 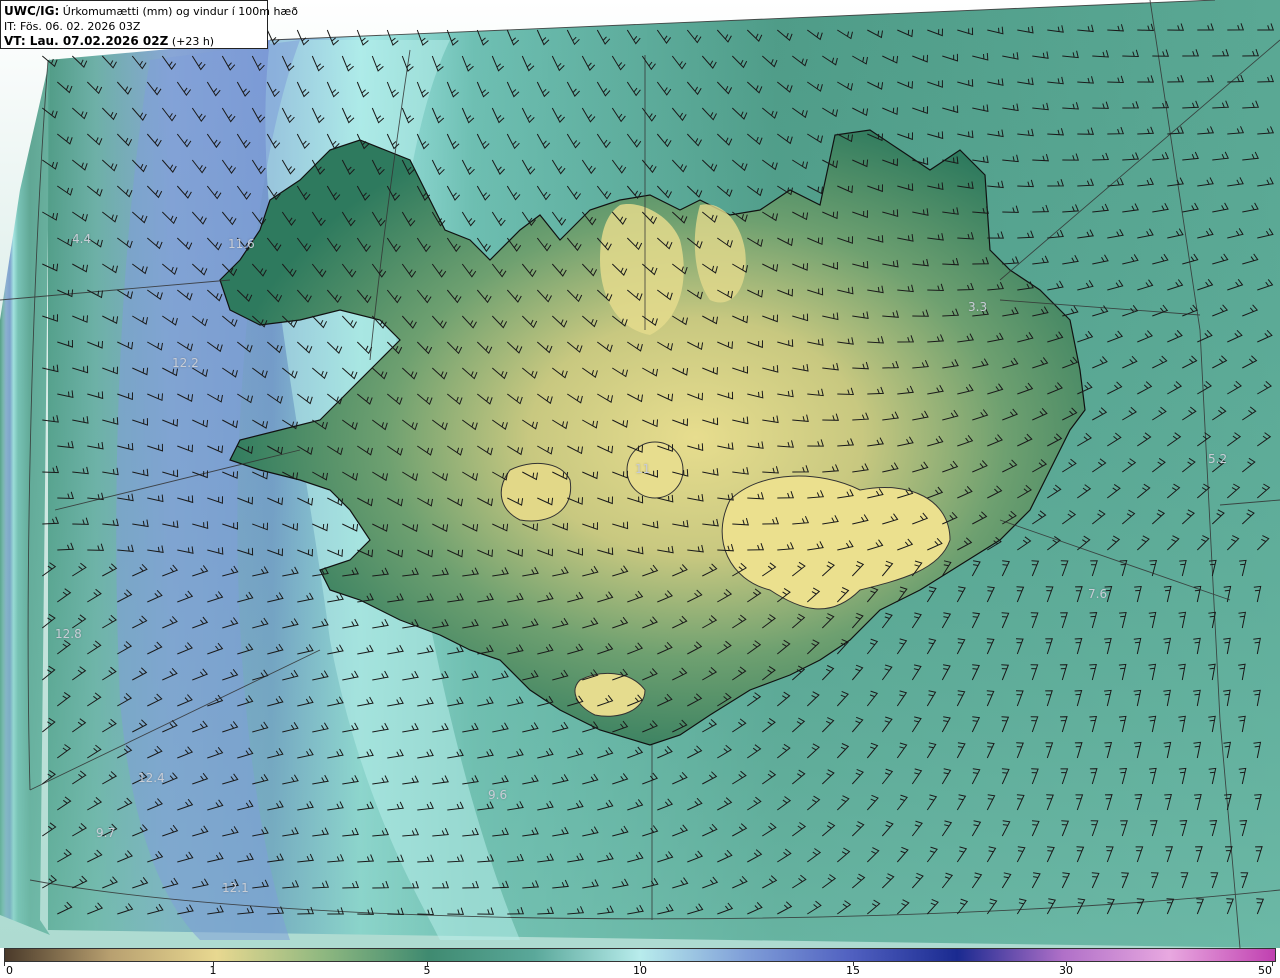 What do you see at coordinates (498, 795) in the screenshot?
I see `station-value: 9.6` at bounding box center [498, 795].